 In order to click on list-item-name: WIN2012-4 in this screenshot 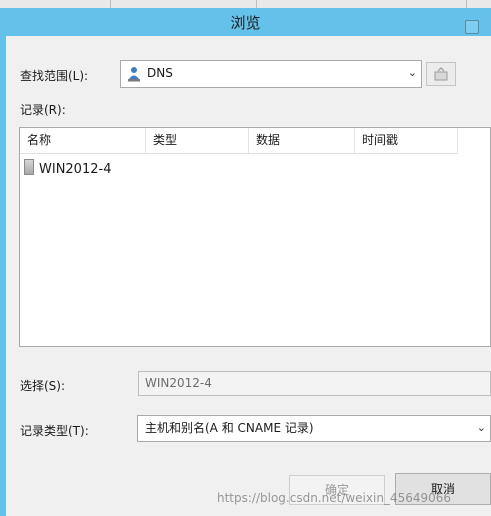, I will do `click(75, 169)`.